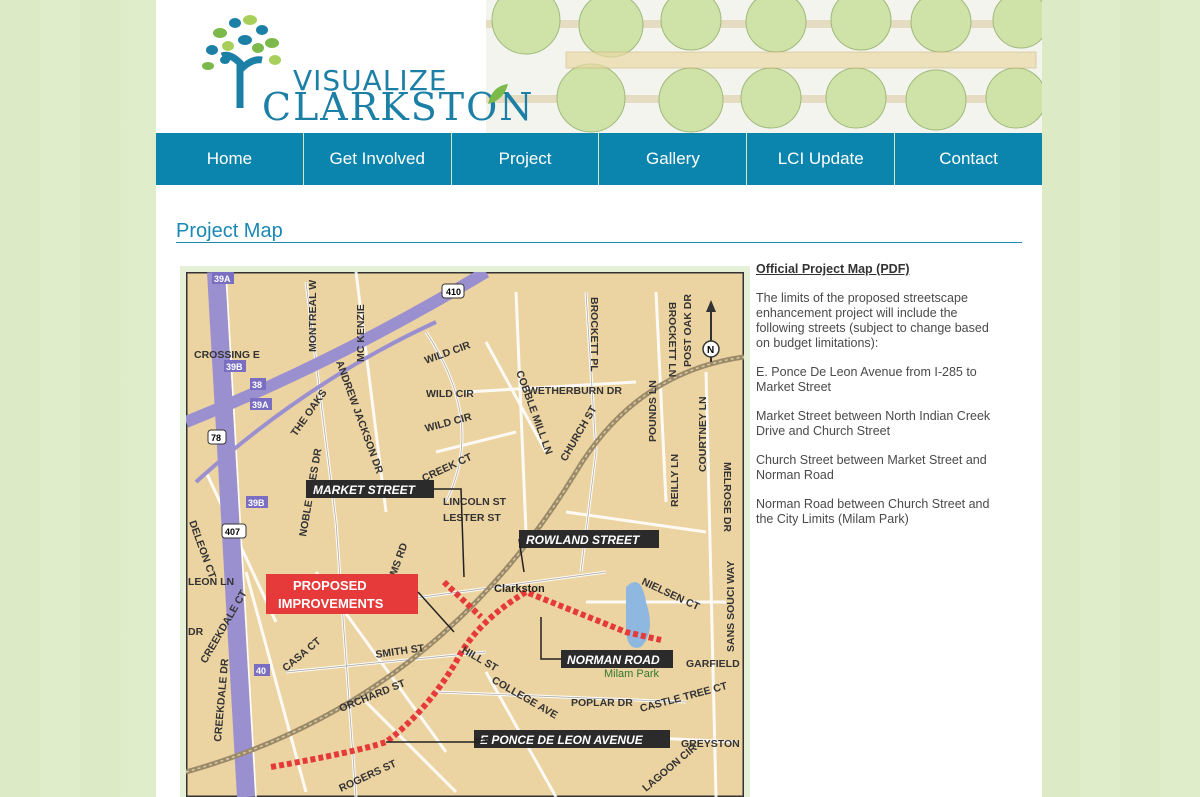  I want to click on header-tree-illustration, so click(764, 66).